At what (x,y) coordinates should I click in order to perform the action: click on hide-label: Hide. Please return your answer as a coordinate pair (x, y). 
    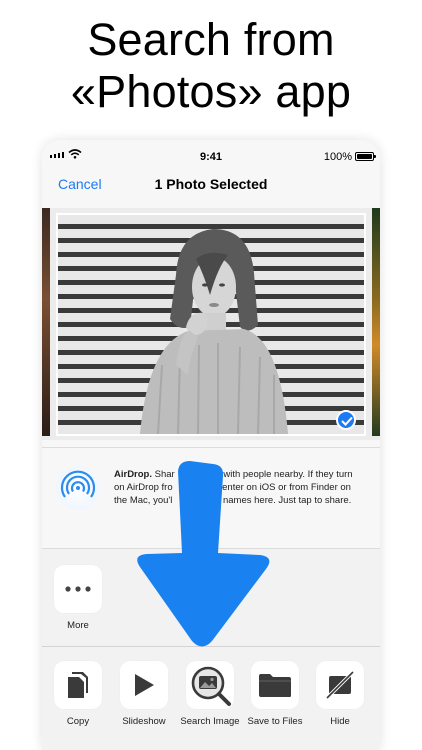
    Looking at the image, I should click on (340, 721).